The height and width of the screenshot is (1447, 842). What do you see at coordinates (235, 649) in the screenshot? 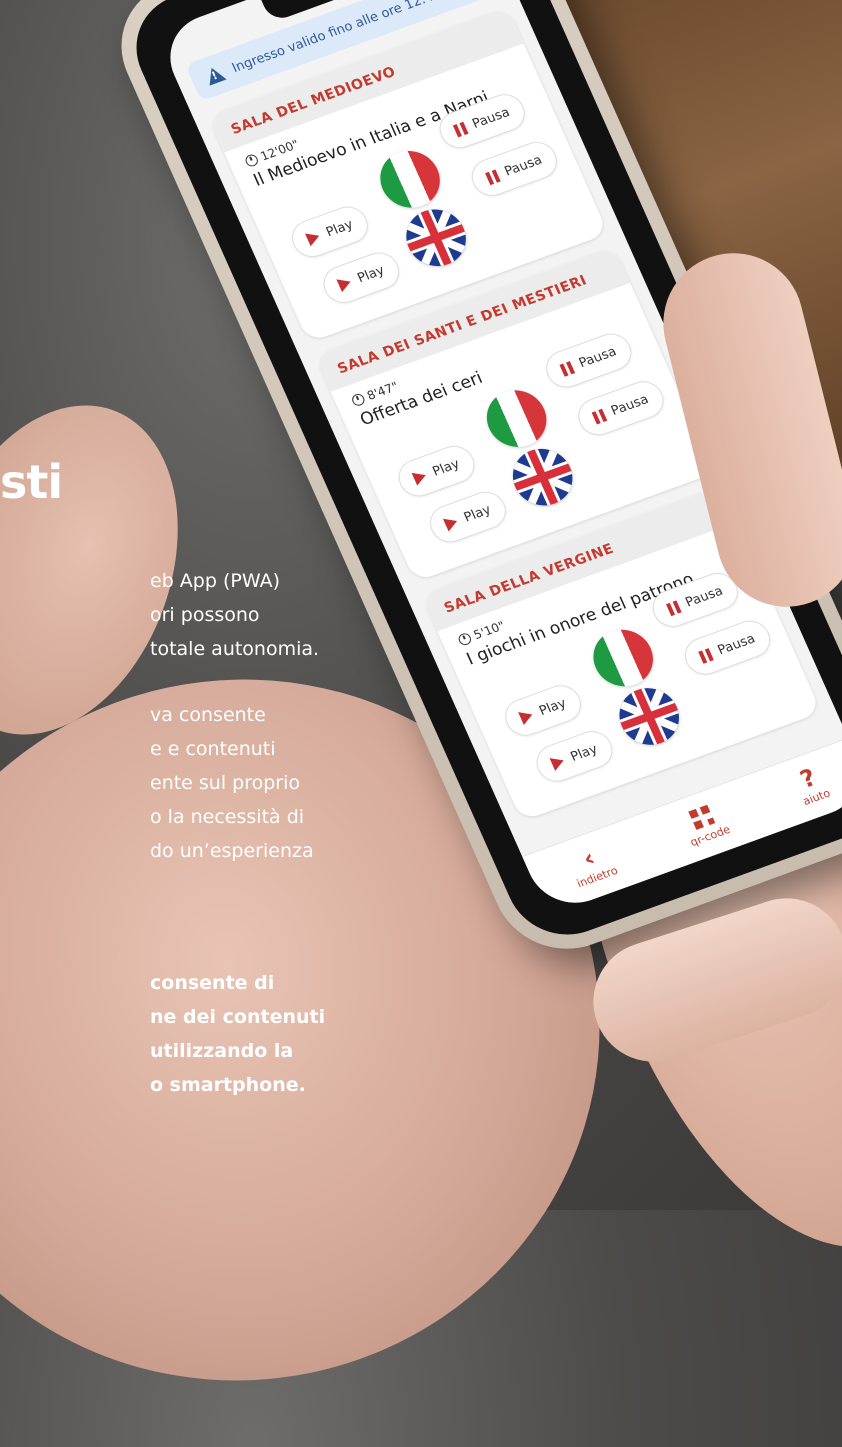
I see `paragraph-line: totale autonomia.` at bounding box center [235, 649].